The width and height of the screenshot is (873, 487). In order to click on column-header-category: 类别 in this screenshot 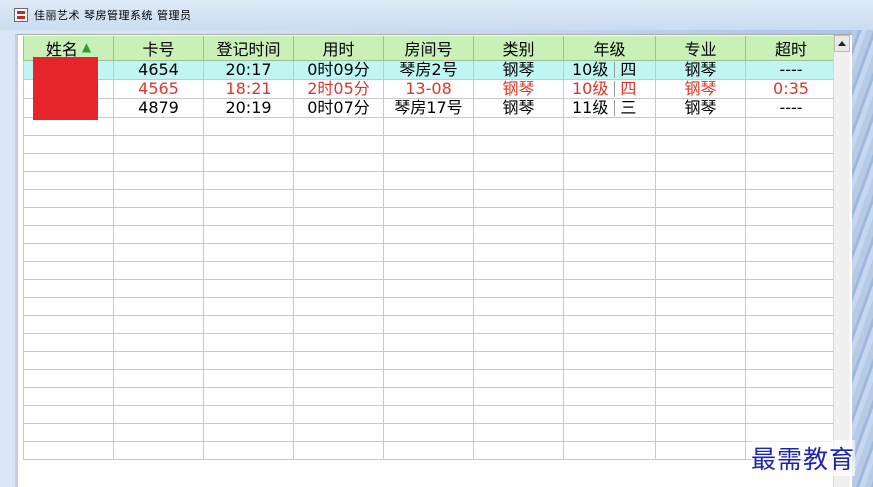, I will do `click(518, 48)`.